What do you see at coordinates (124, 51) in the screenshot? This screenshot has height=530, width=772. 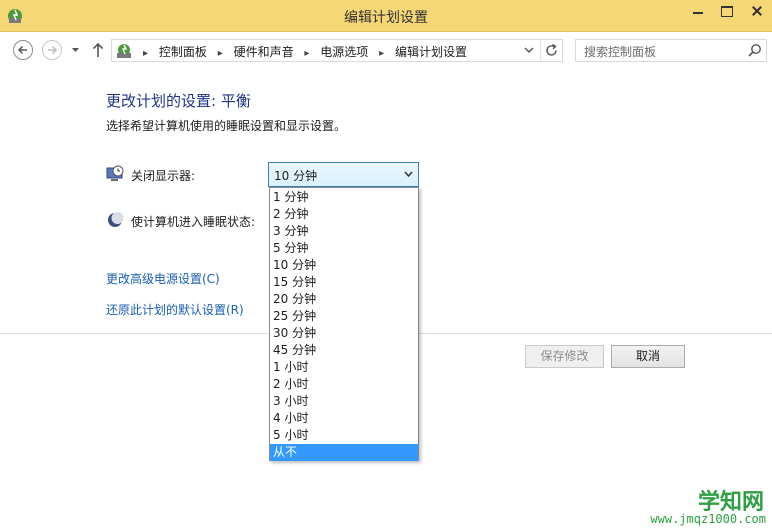 I see `control-panel-icon` at bounding box center [124, 51].